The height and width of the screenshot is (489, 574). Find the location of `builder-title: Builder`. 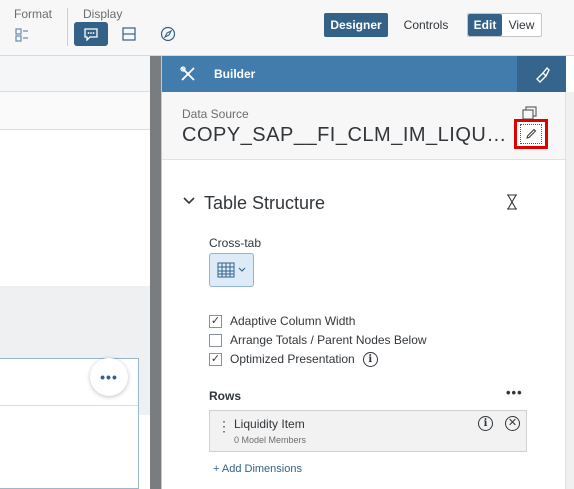

builder-title: Builder is located at coordinates (235, 74).